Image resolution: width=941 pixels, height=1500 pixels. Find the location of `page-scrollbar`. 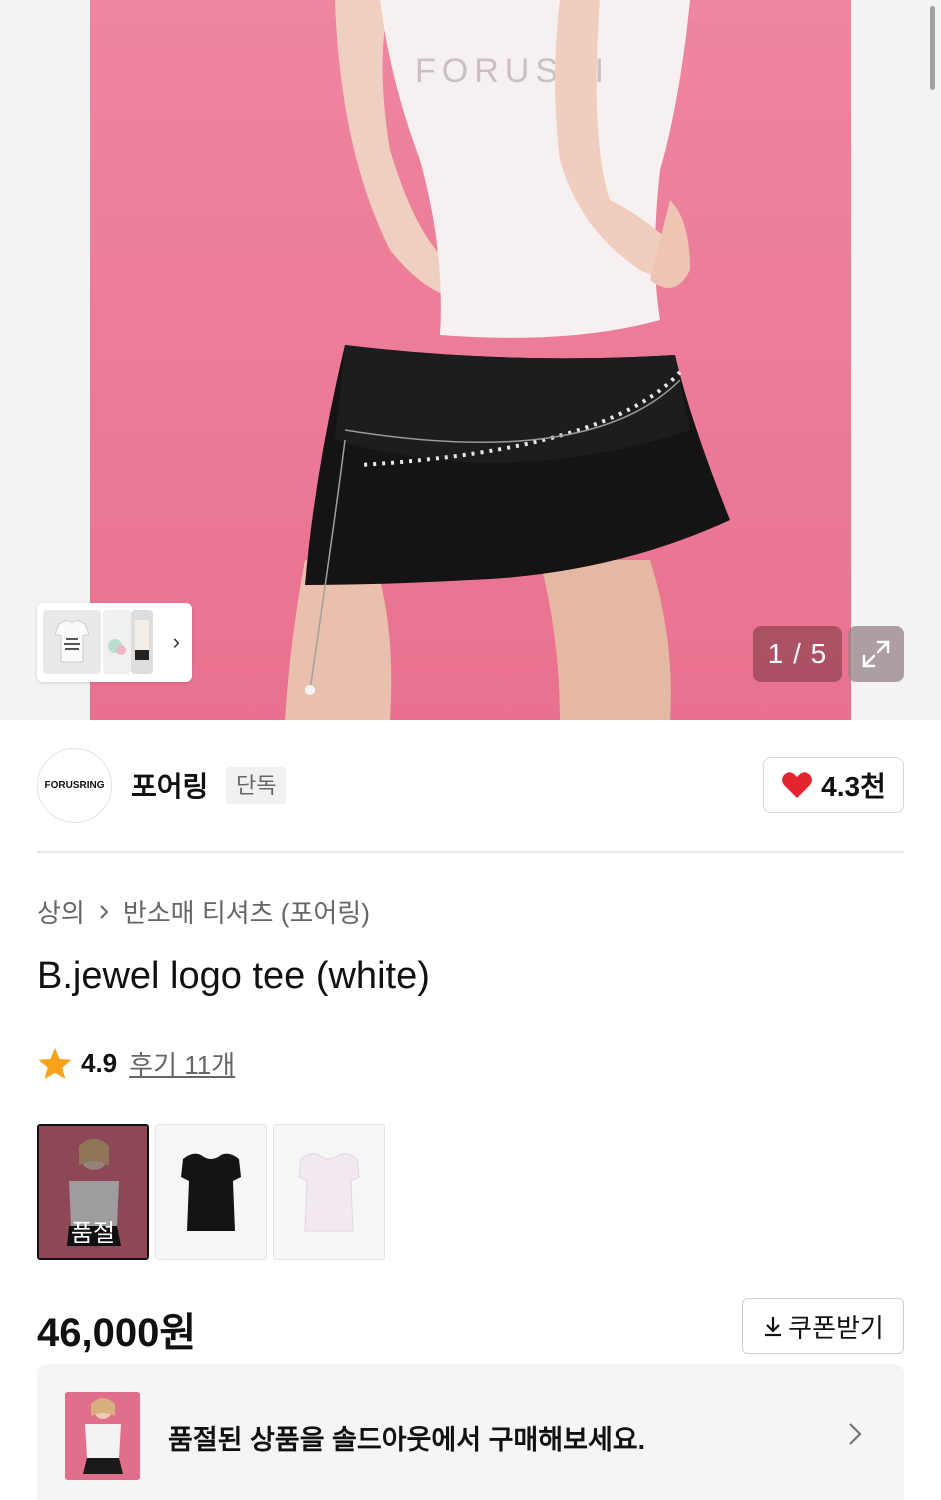

page-scrollbar is located at coordinates (932, 48).